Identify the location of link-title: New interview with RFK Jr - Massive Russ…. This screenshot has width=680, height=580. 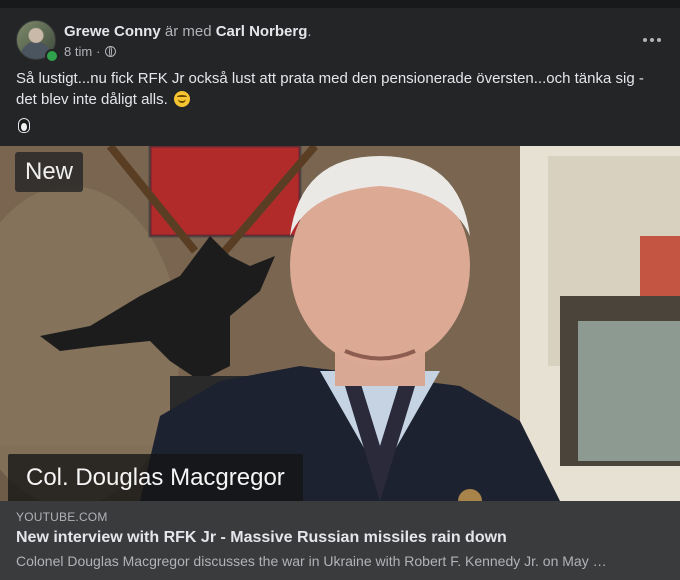
(261, 538).